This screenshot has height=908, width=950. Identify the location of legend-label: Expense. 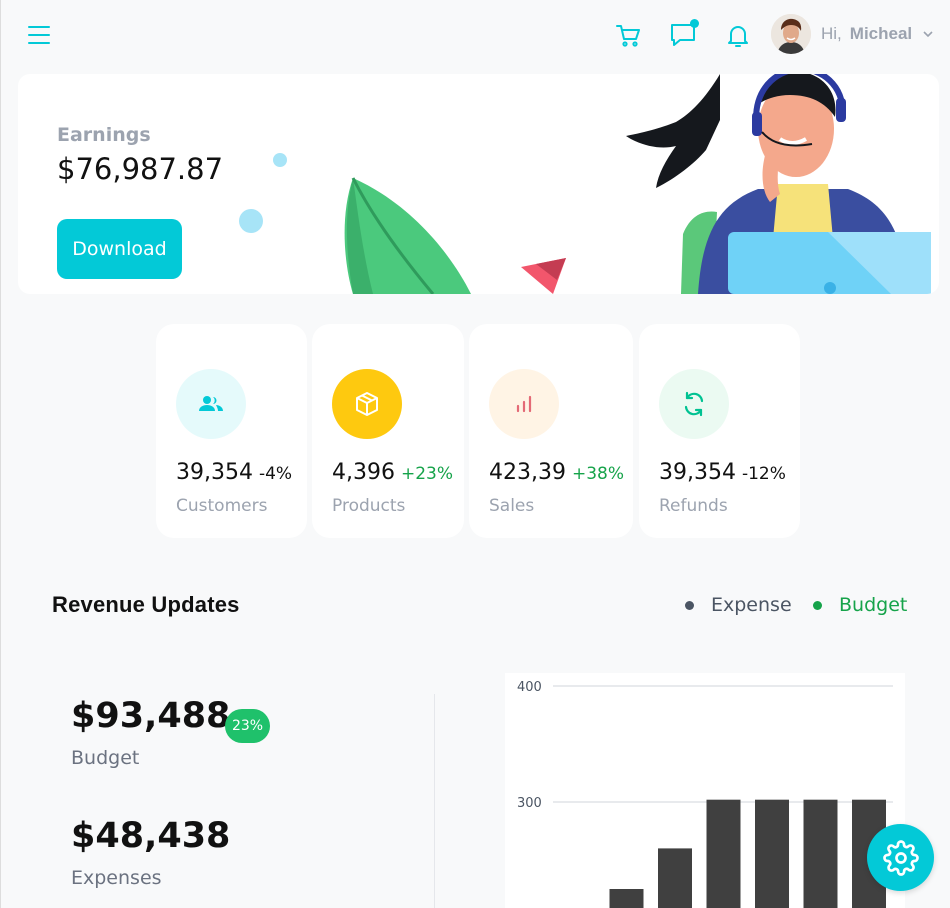
(751, 605).